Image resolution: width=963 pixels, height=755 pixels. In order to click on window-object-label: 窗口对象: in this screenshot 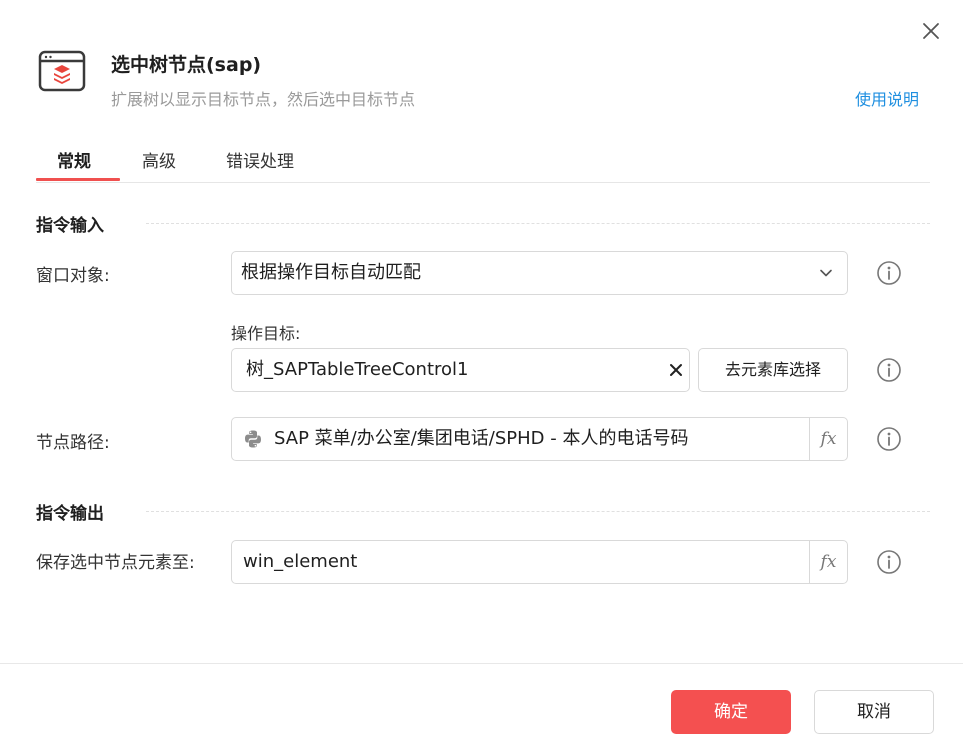, I will do `click(73, 276)`.